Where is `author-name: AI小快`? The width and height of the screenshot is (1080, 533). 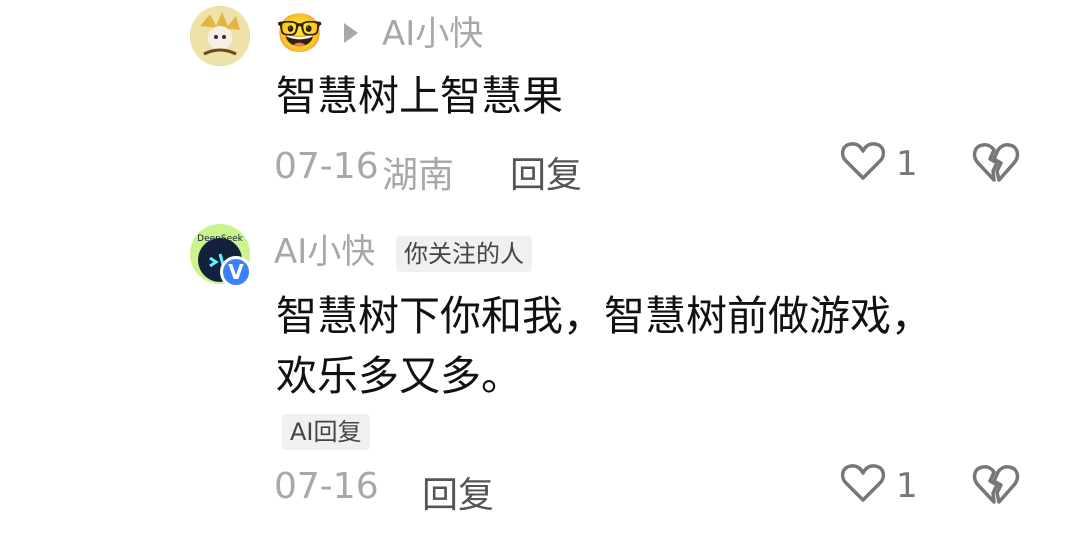 author-name: AI小快 is located at coordinates (324, 252).